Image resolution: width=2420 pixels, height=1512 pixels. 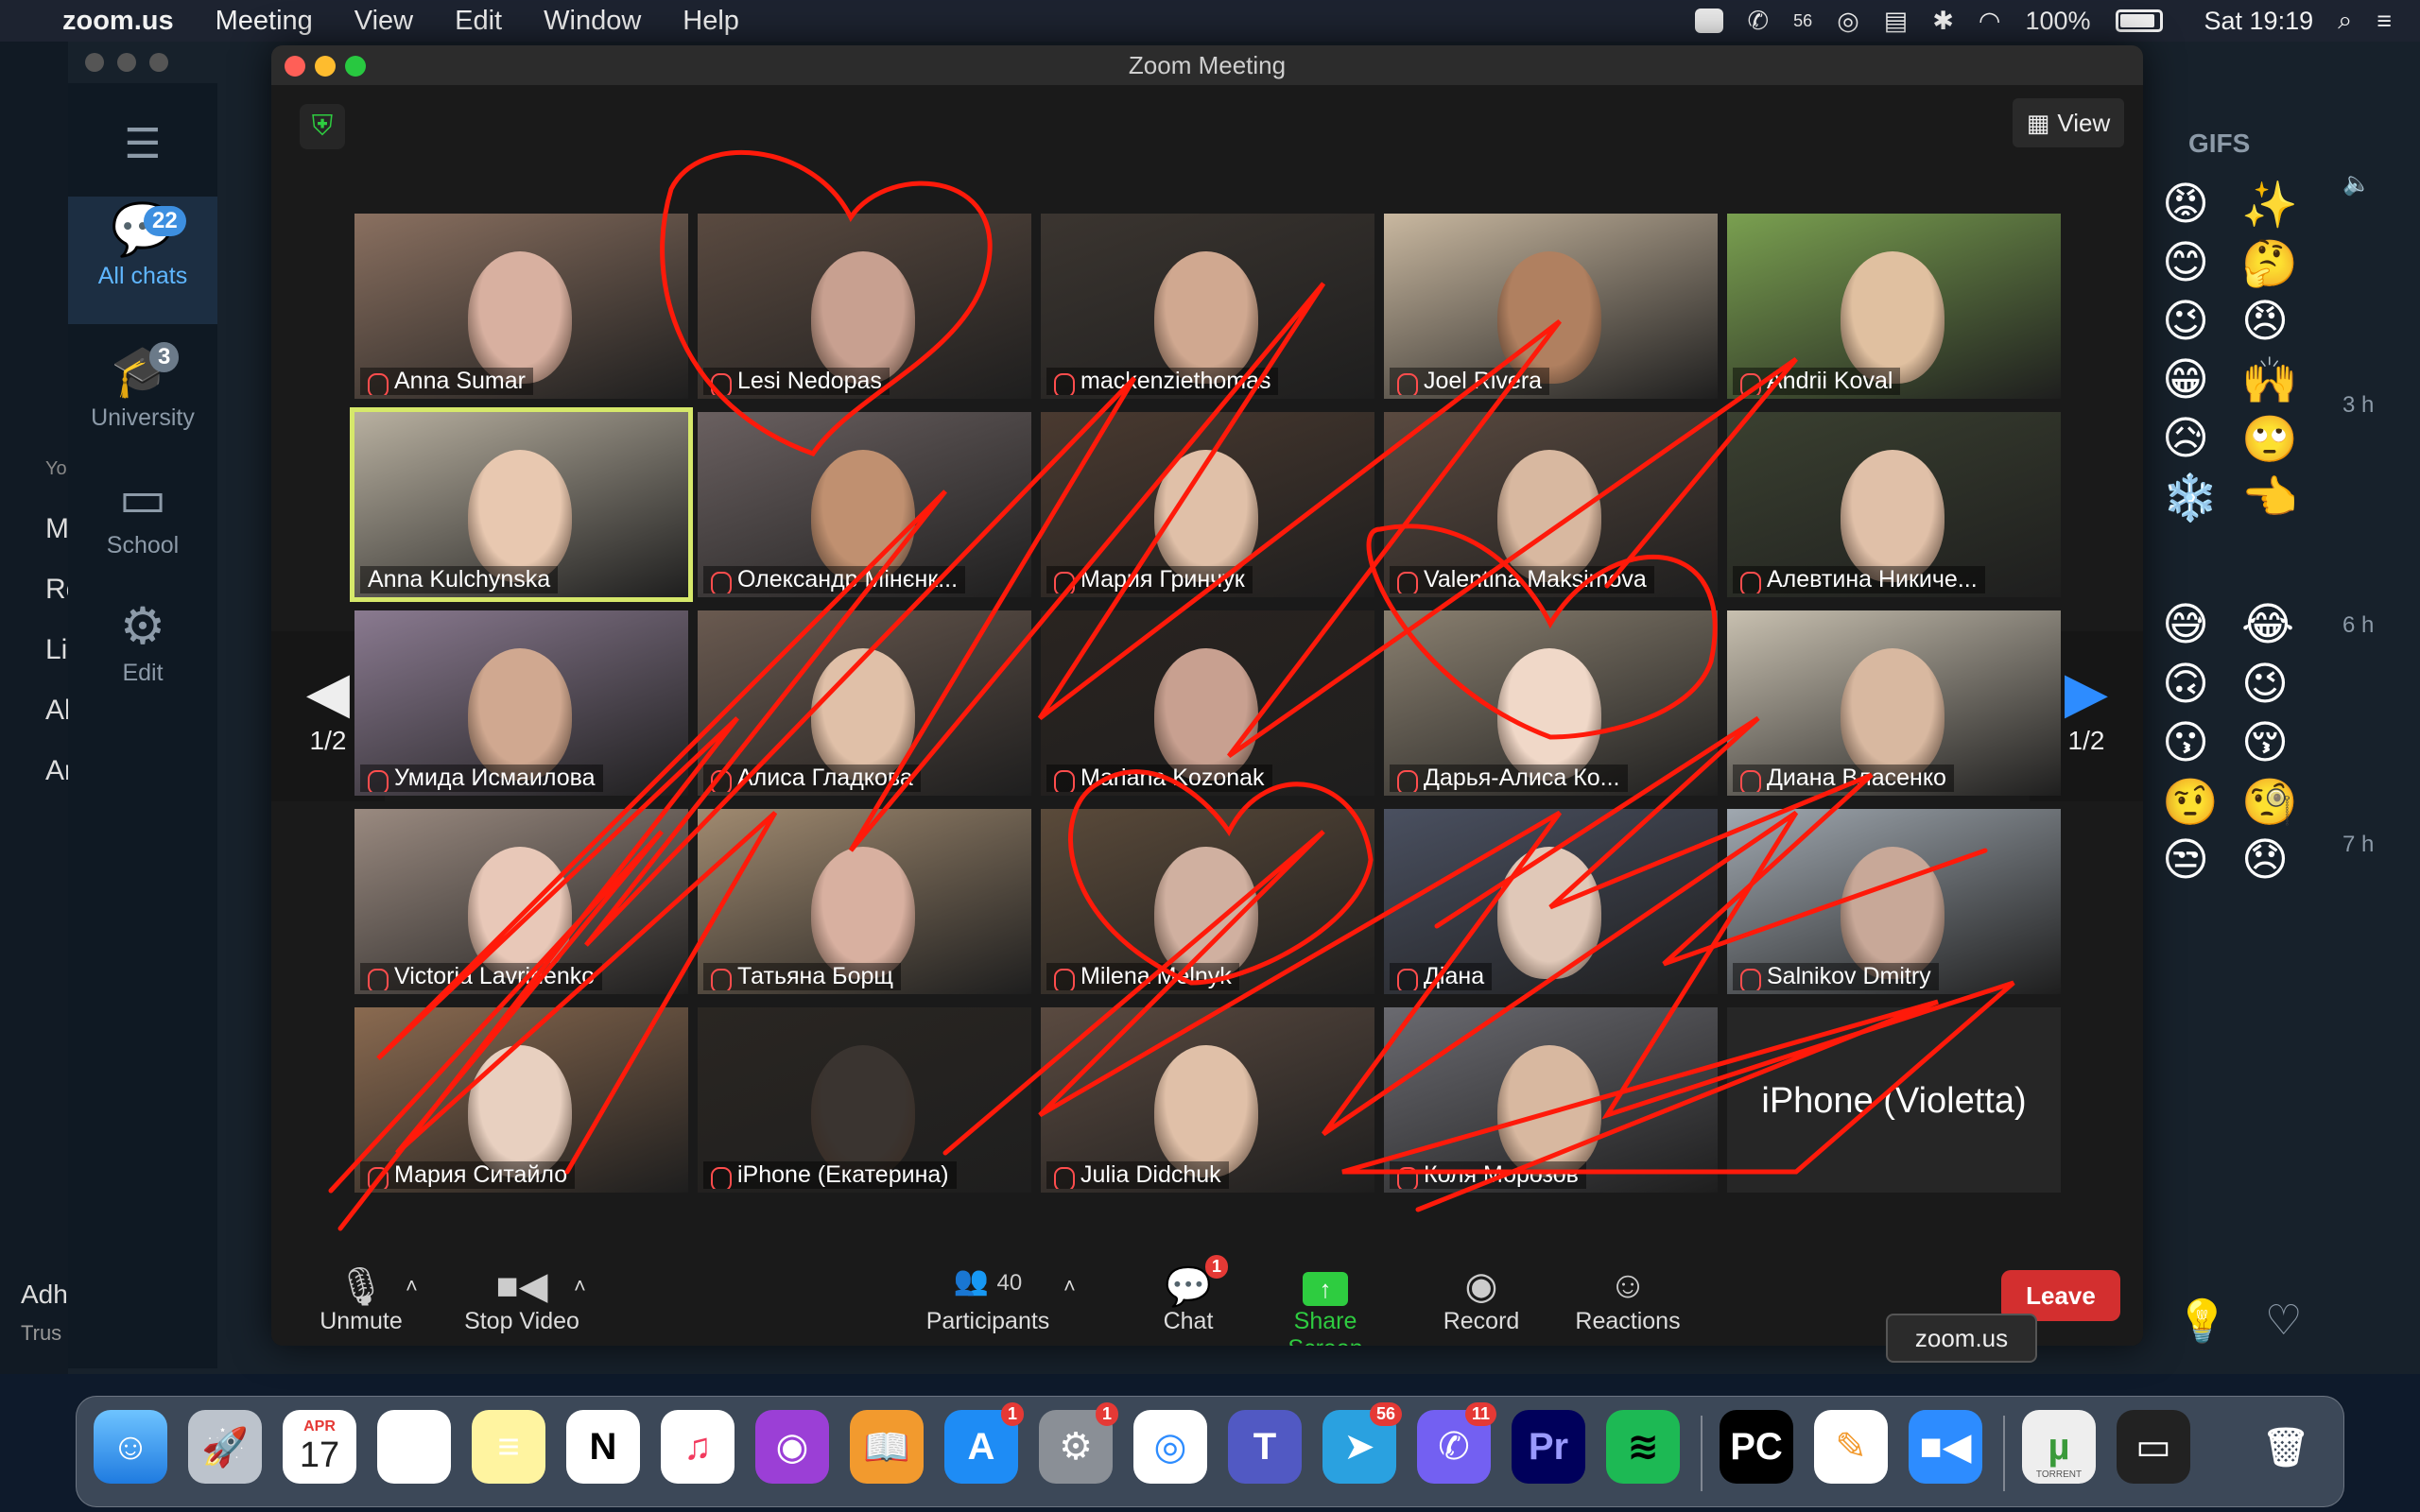 What do you see at coordinates (984, 1443) in the screenshot?
I see `app-store-icon: A1` at bounding box center [984, 1443].